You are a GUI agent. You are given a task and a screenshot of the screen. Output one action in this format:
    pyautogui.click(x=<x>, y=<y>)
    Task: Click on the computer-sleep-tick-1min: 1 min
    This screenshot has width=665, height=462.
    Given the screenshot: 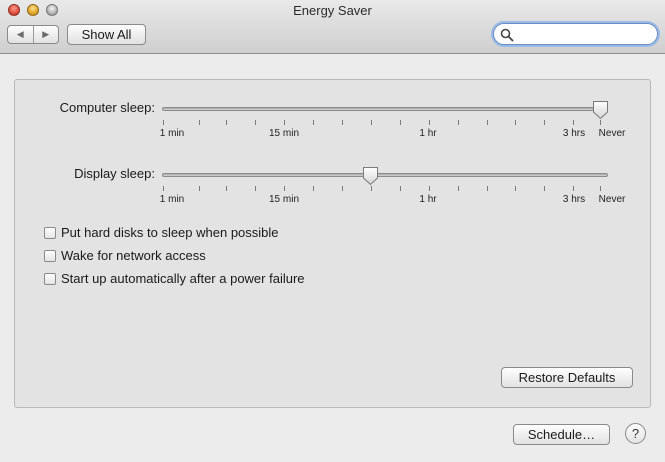 What is the action you would take?
    pyautogui.click(x=172, y=133)
    